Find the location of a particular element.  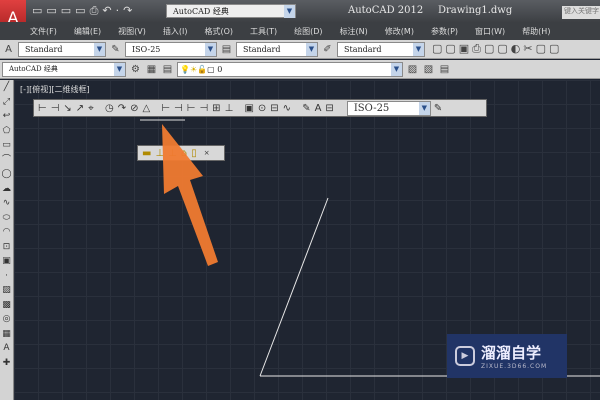

arrow-icon is located at coordinates (190, 195).